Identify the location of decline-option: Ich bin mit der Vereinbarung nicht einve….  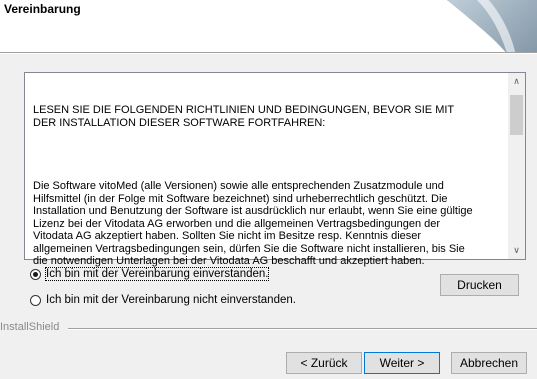
(163, 300).